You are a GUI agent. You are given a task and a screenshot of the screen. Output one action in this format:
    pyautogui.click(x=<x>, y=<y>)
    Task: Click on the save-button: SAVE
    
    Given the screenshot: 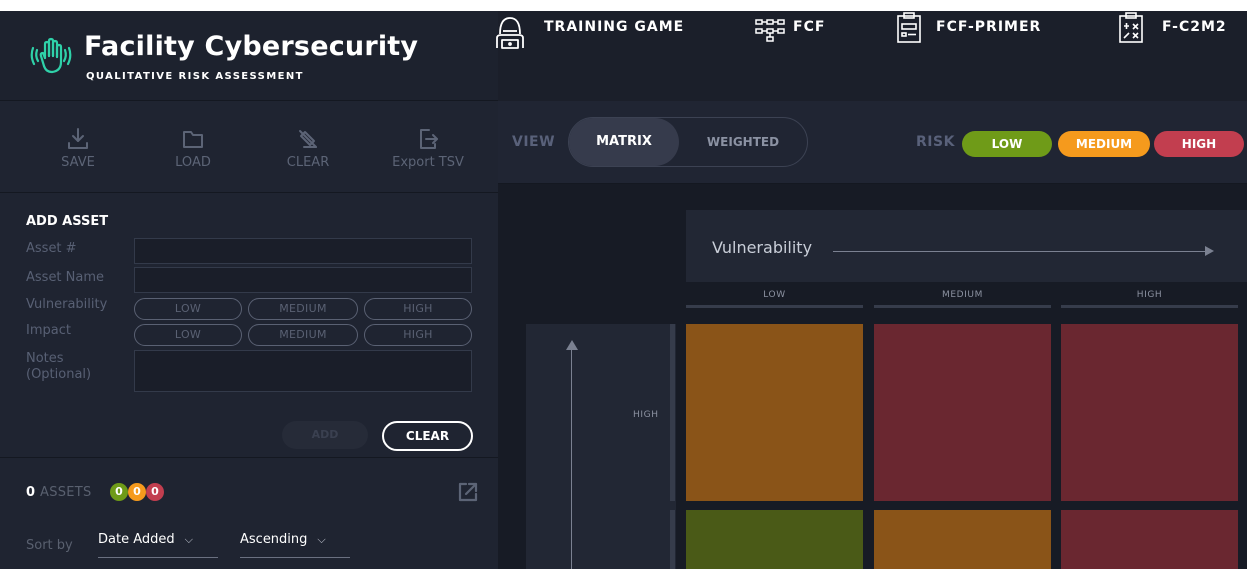 What is the action you would take?
    pyautogui.click(x=78, y=148)
    